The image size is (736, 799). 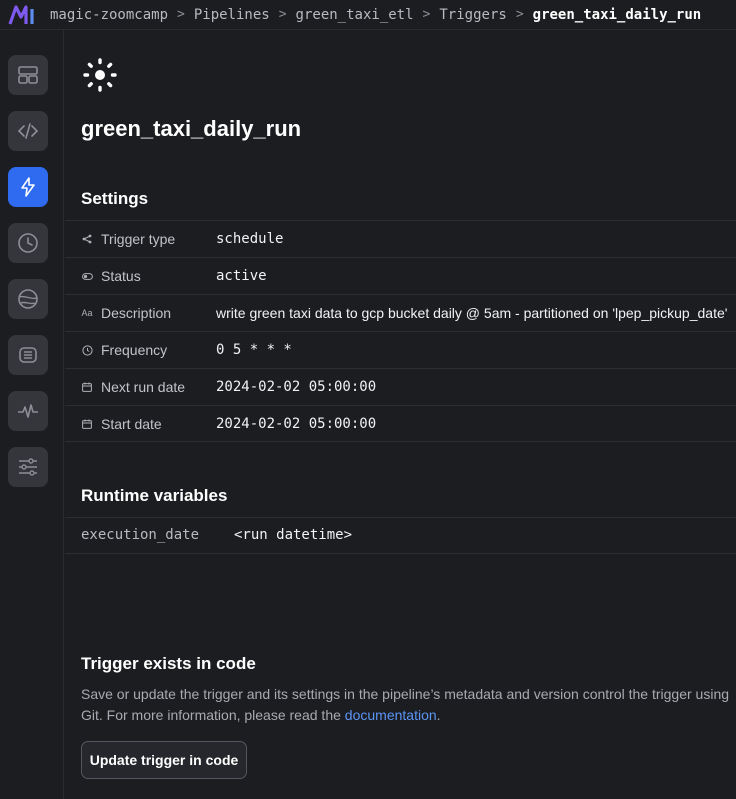 I want to click on settings-row-start-date: Start date 2024-02-02 05:00:00, so click(x=400, y=423).